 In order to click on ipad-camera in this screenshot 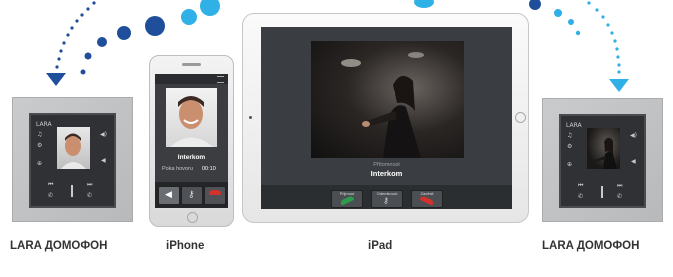, I will do `click(250, 117)`.